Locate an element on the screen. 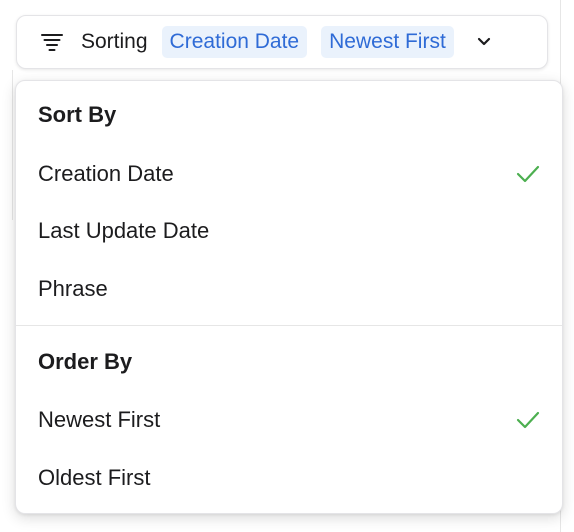 The image size is (574, 532). sorting-control: Sorting Creation Date Newest First is located at coordinates (282, 42).